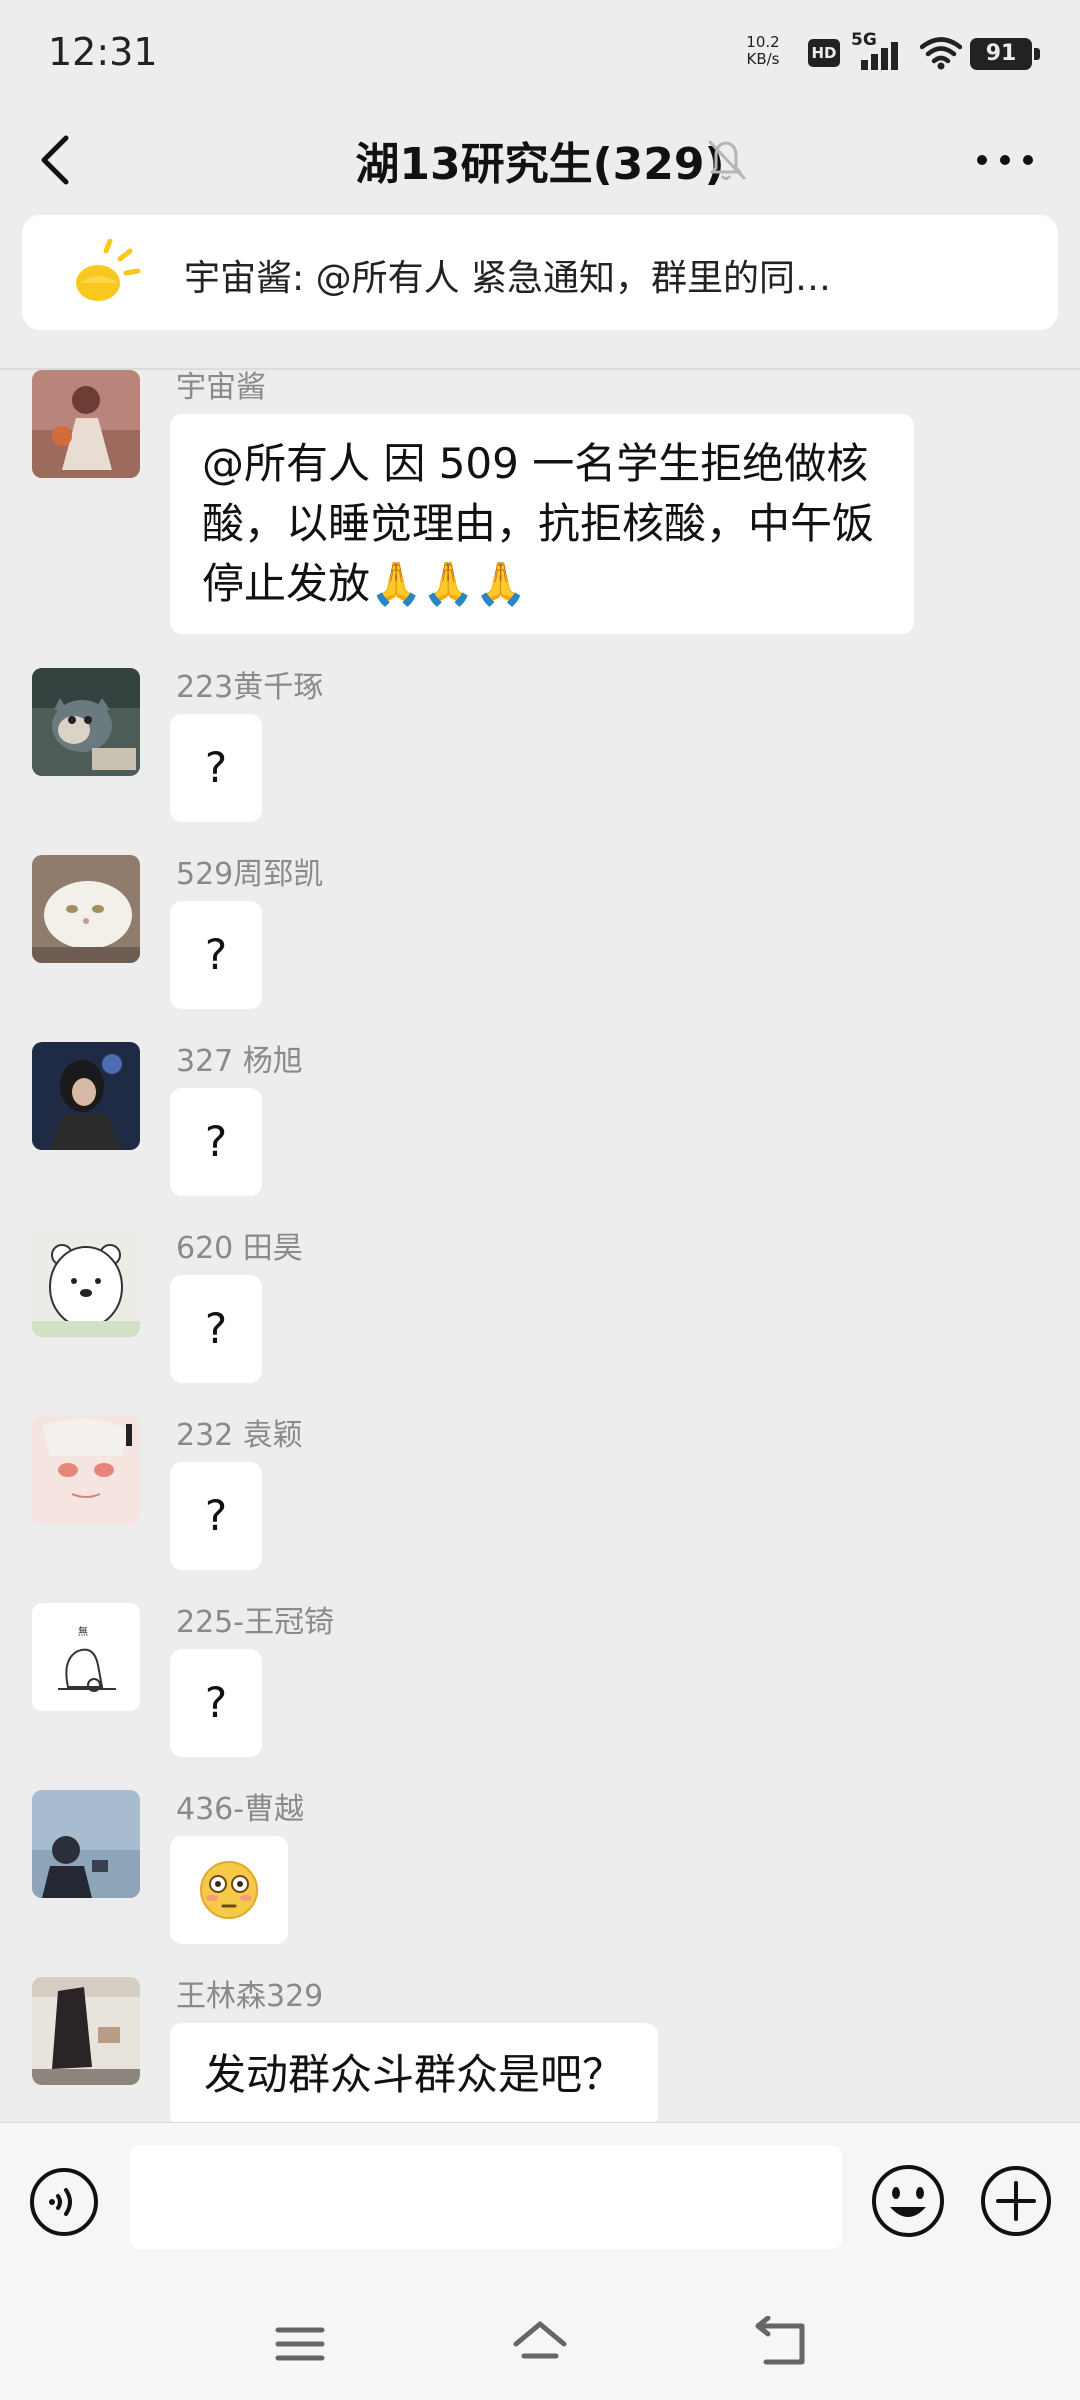  I want to click on sender-name: 620 田昊, so click(239, 1248).